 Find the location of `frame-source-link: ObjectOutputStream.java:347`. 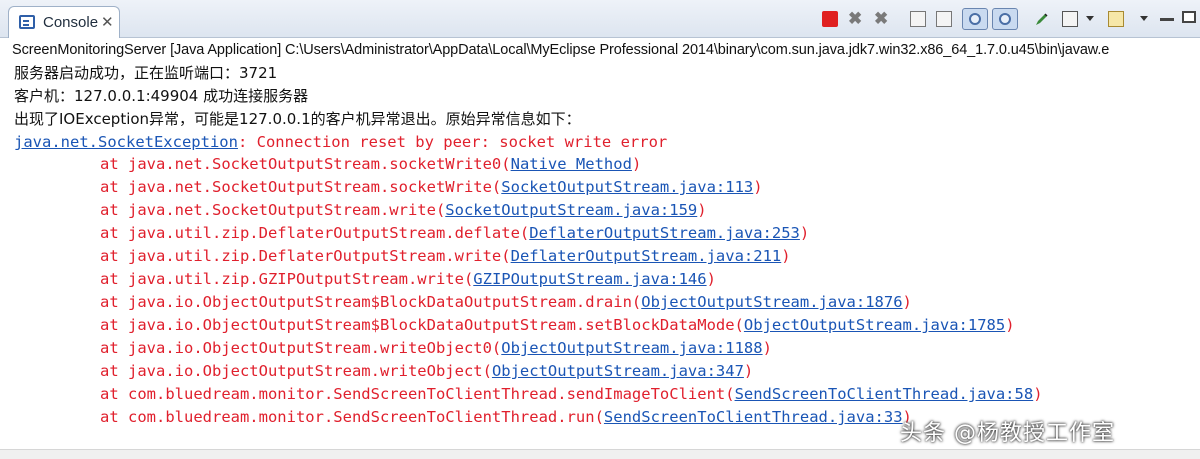

frame-source-link: ObjectOutputStream.java:347 is located at coordinates (618, 371).